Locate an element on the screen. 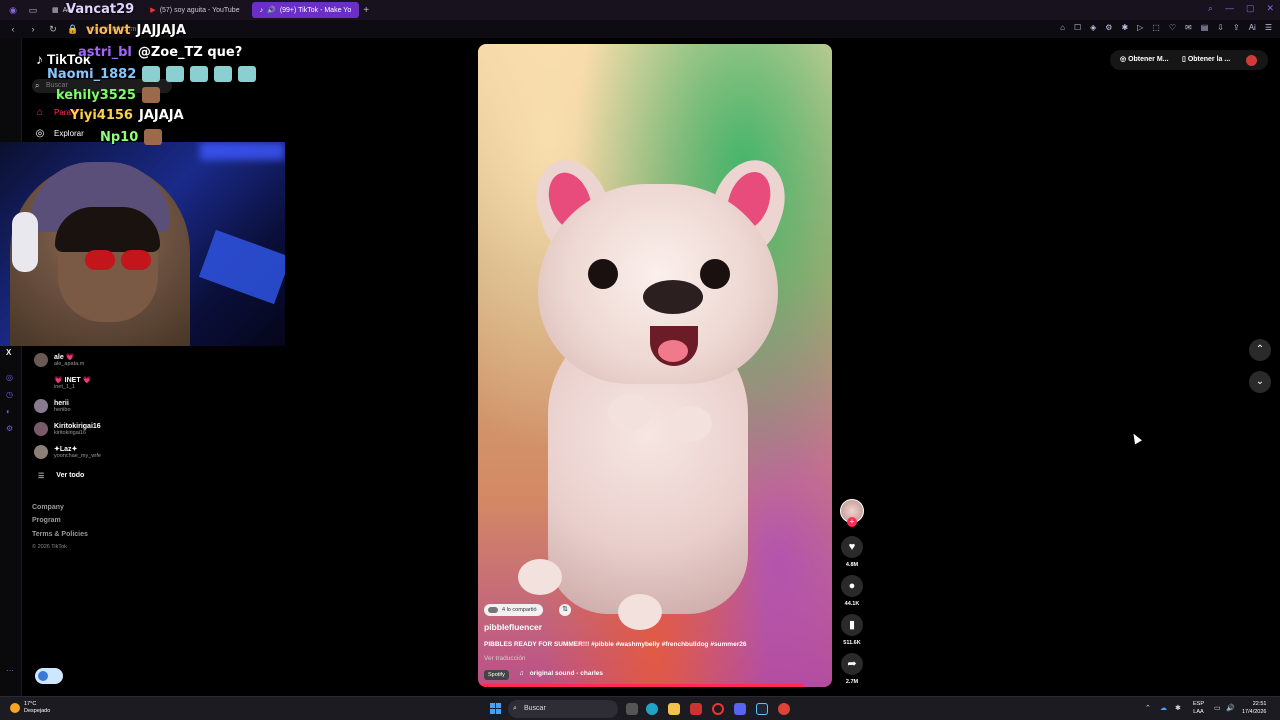 The height and width of the screenshot is (720, 1280). weather-icon is located at coordinates (15, 708).